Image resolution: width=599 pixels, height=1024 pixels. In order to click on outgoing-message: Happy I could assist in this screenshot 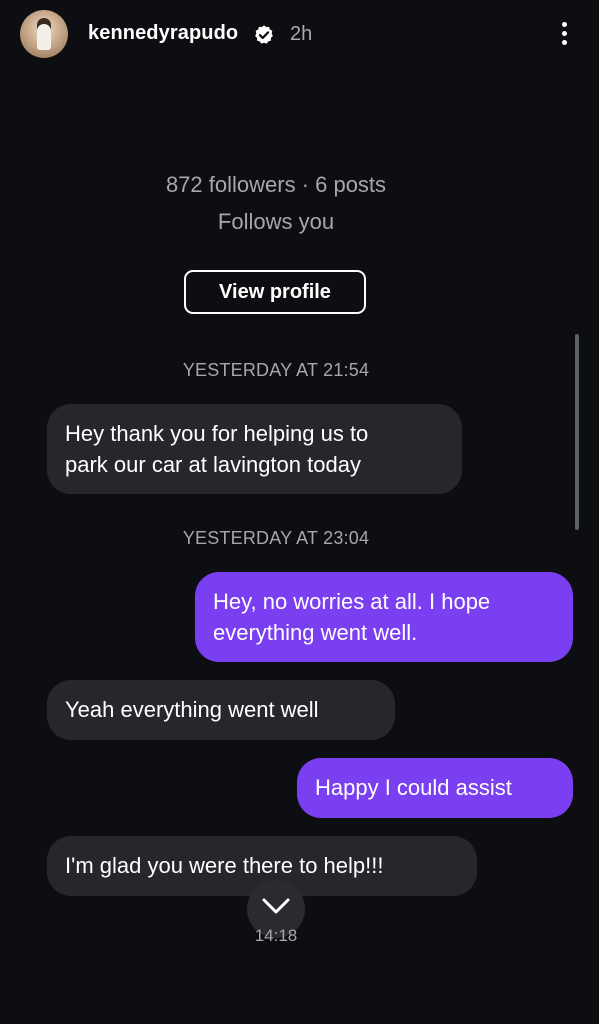, I will do `click(435, 788)`.